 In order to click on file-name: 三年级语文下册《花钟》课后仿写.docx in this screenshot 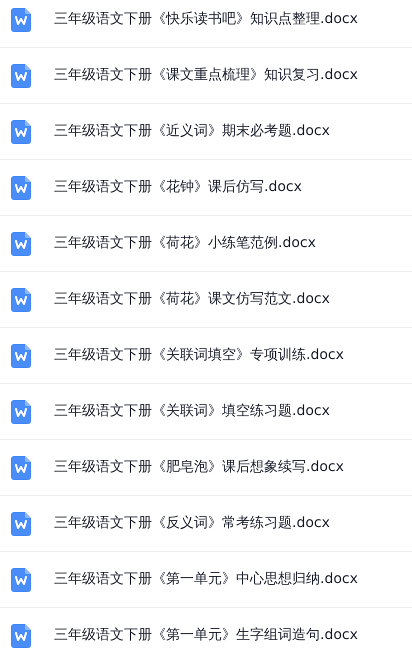, I will do `click(178, 187)`.